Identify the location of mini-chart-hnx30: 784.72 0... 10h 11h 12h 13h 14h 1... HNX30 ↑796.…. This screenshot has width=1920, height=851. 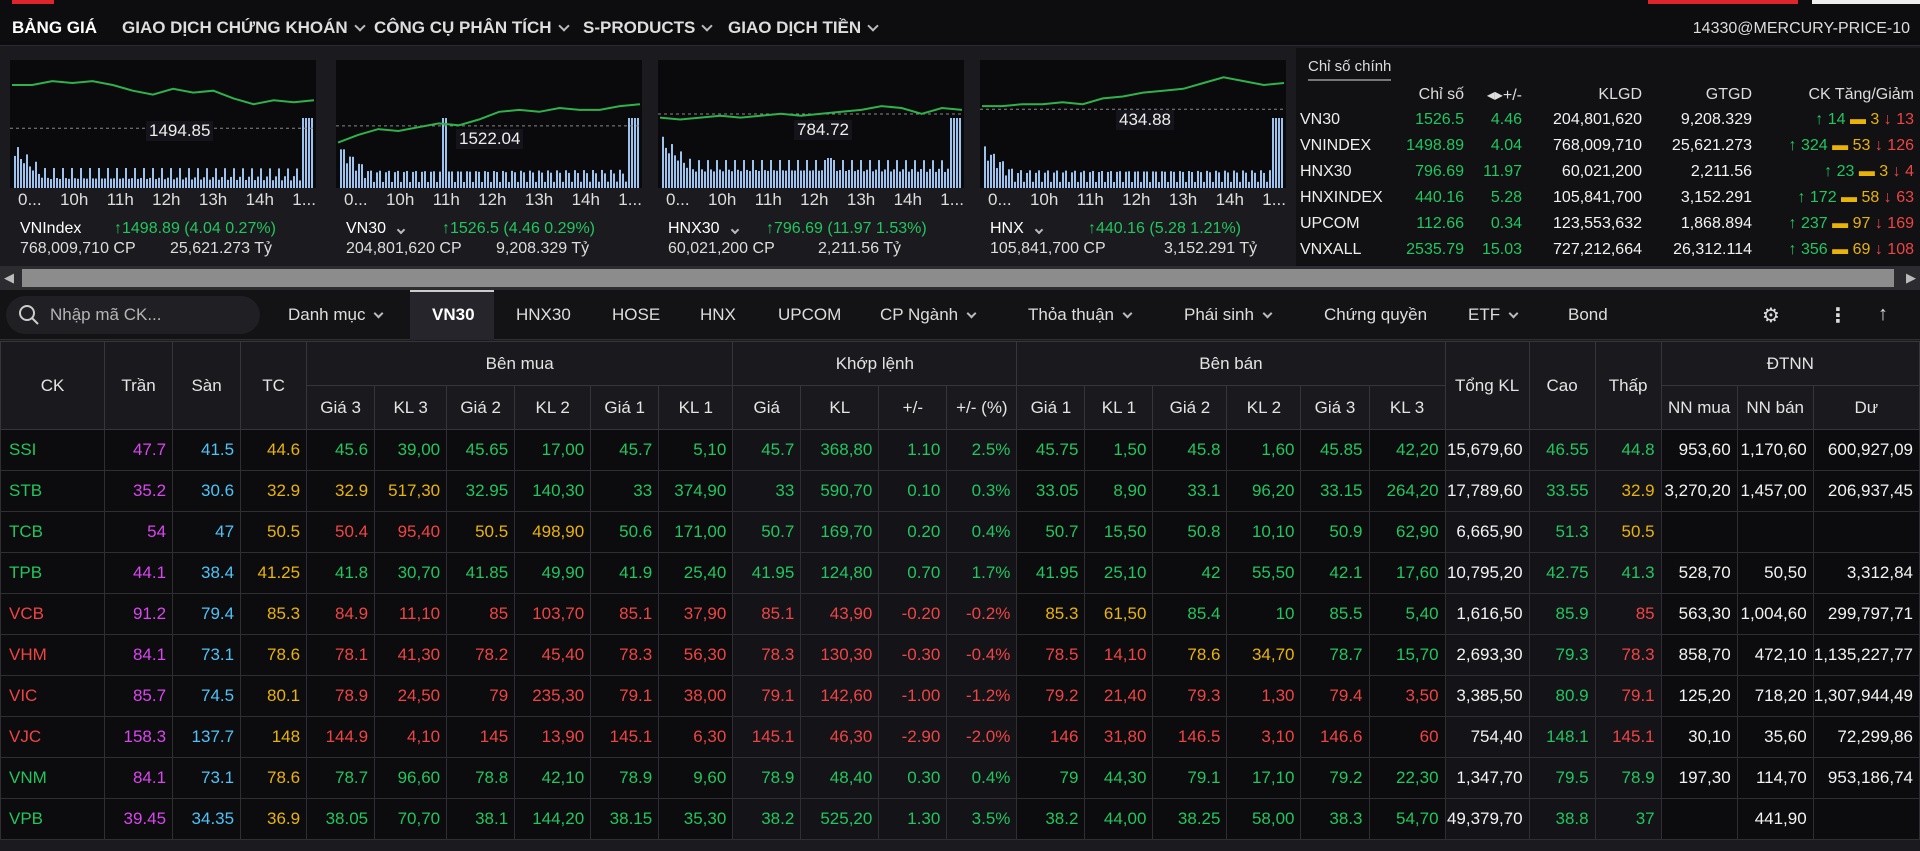
(811, 157).